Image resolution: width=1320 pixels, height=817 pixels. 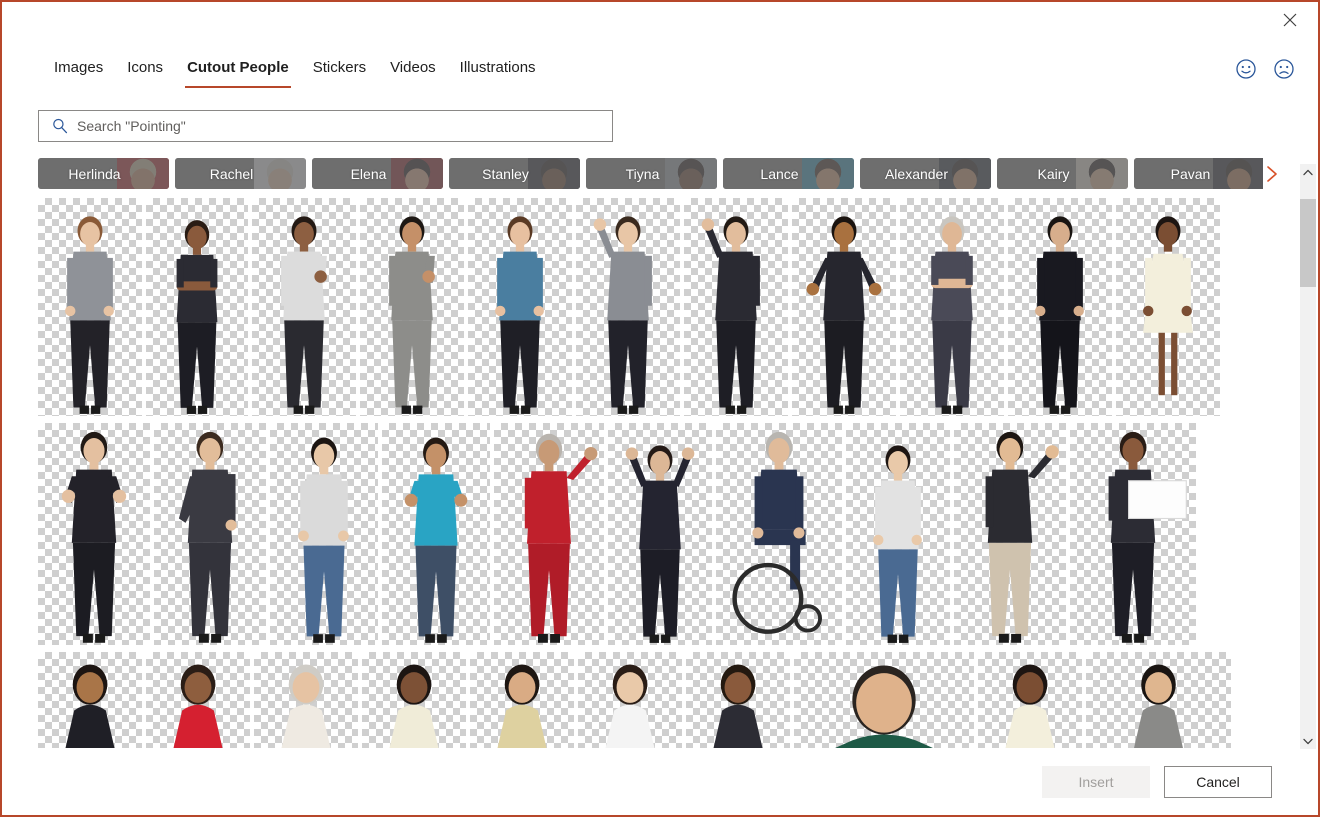 I want to click on person-chip: Stanley, so click(x=514, y=173).